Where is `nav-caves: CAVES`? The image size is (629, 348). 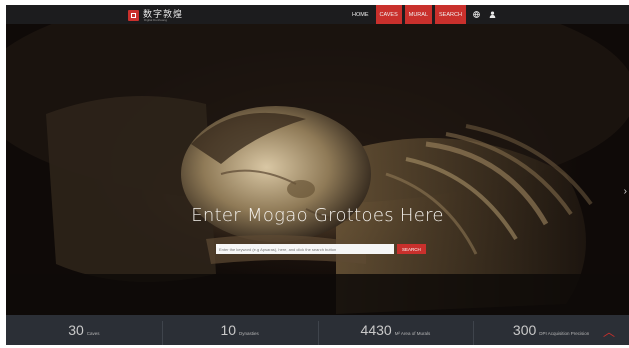 nav-caves: CAVES is located at coordinates (388, 14).